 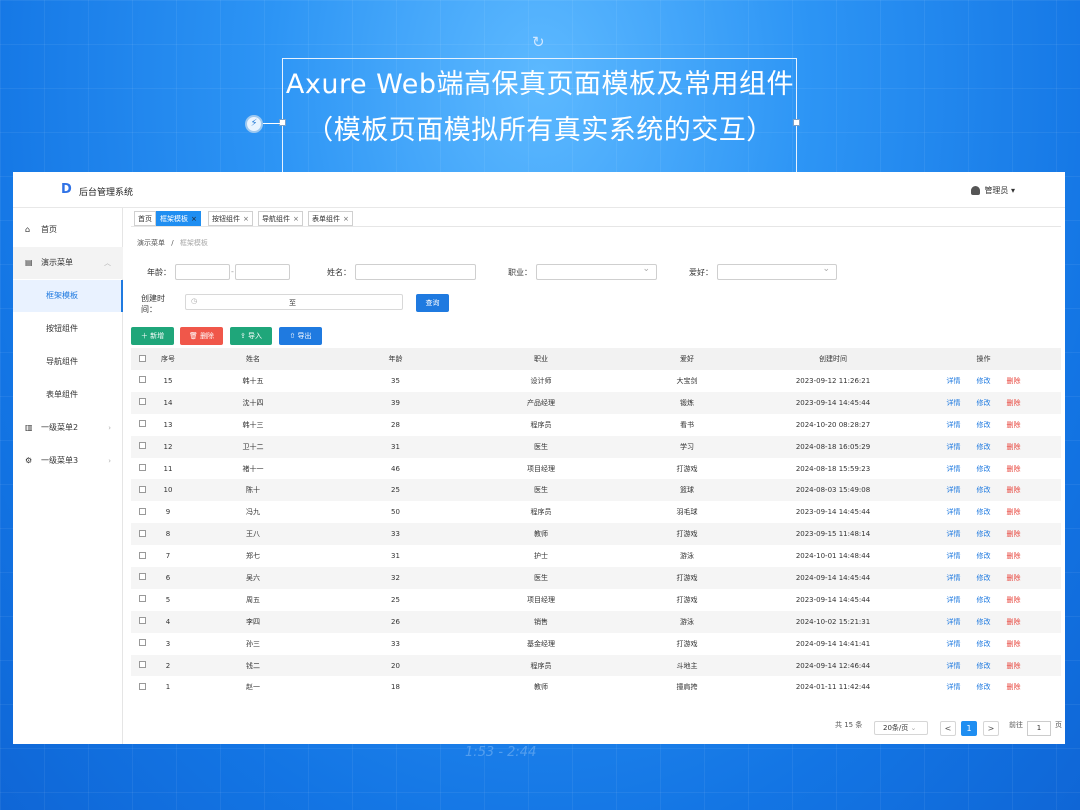 What do you see at coordinates (538, 42) in the screenshot?
I see `rotate-icon: ↻` at bounding box center [538, 42].